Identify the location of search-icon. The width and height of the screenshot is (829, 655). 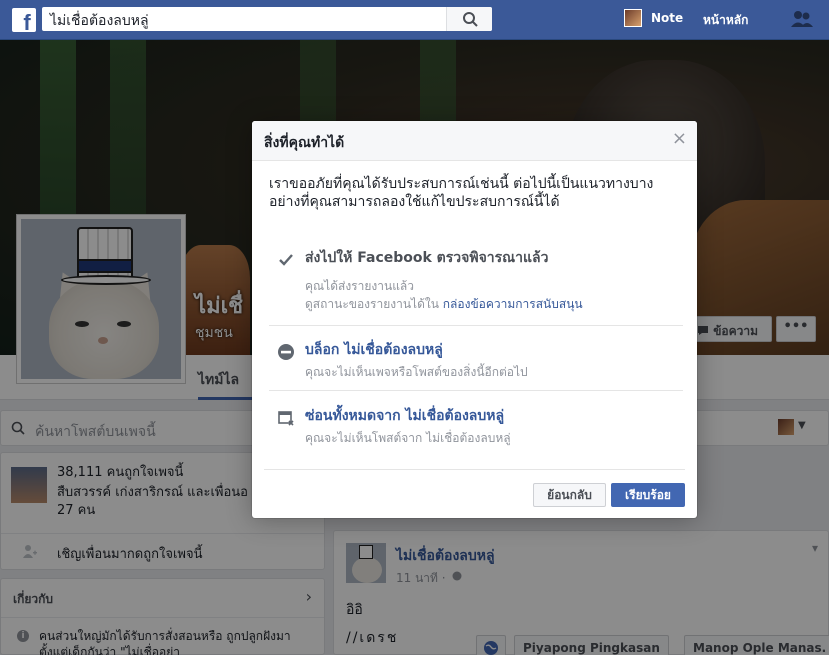
(470, 19).